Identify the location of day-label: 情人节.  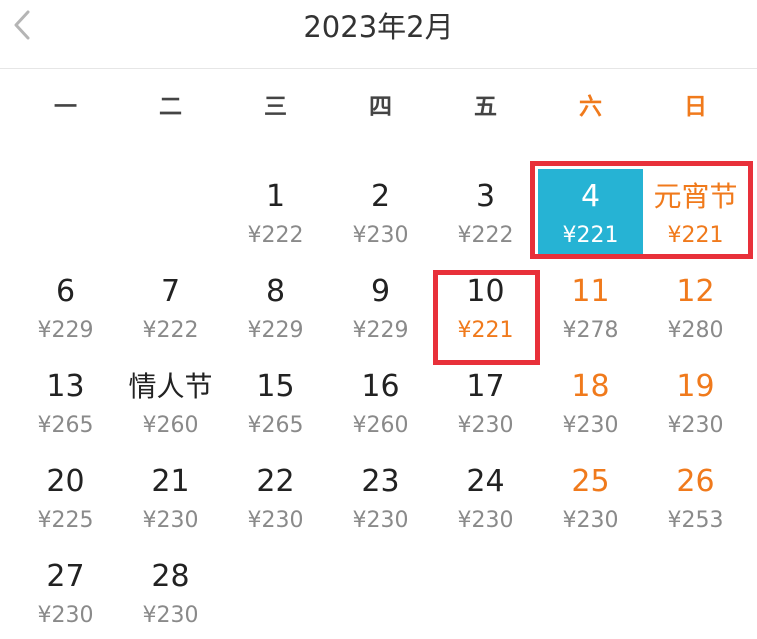
(170, 386).